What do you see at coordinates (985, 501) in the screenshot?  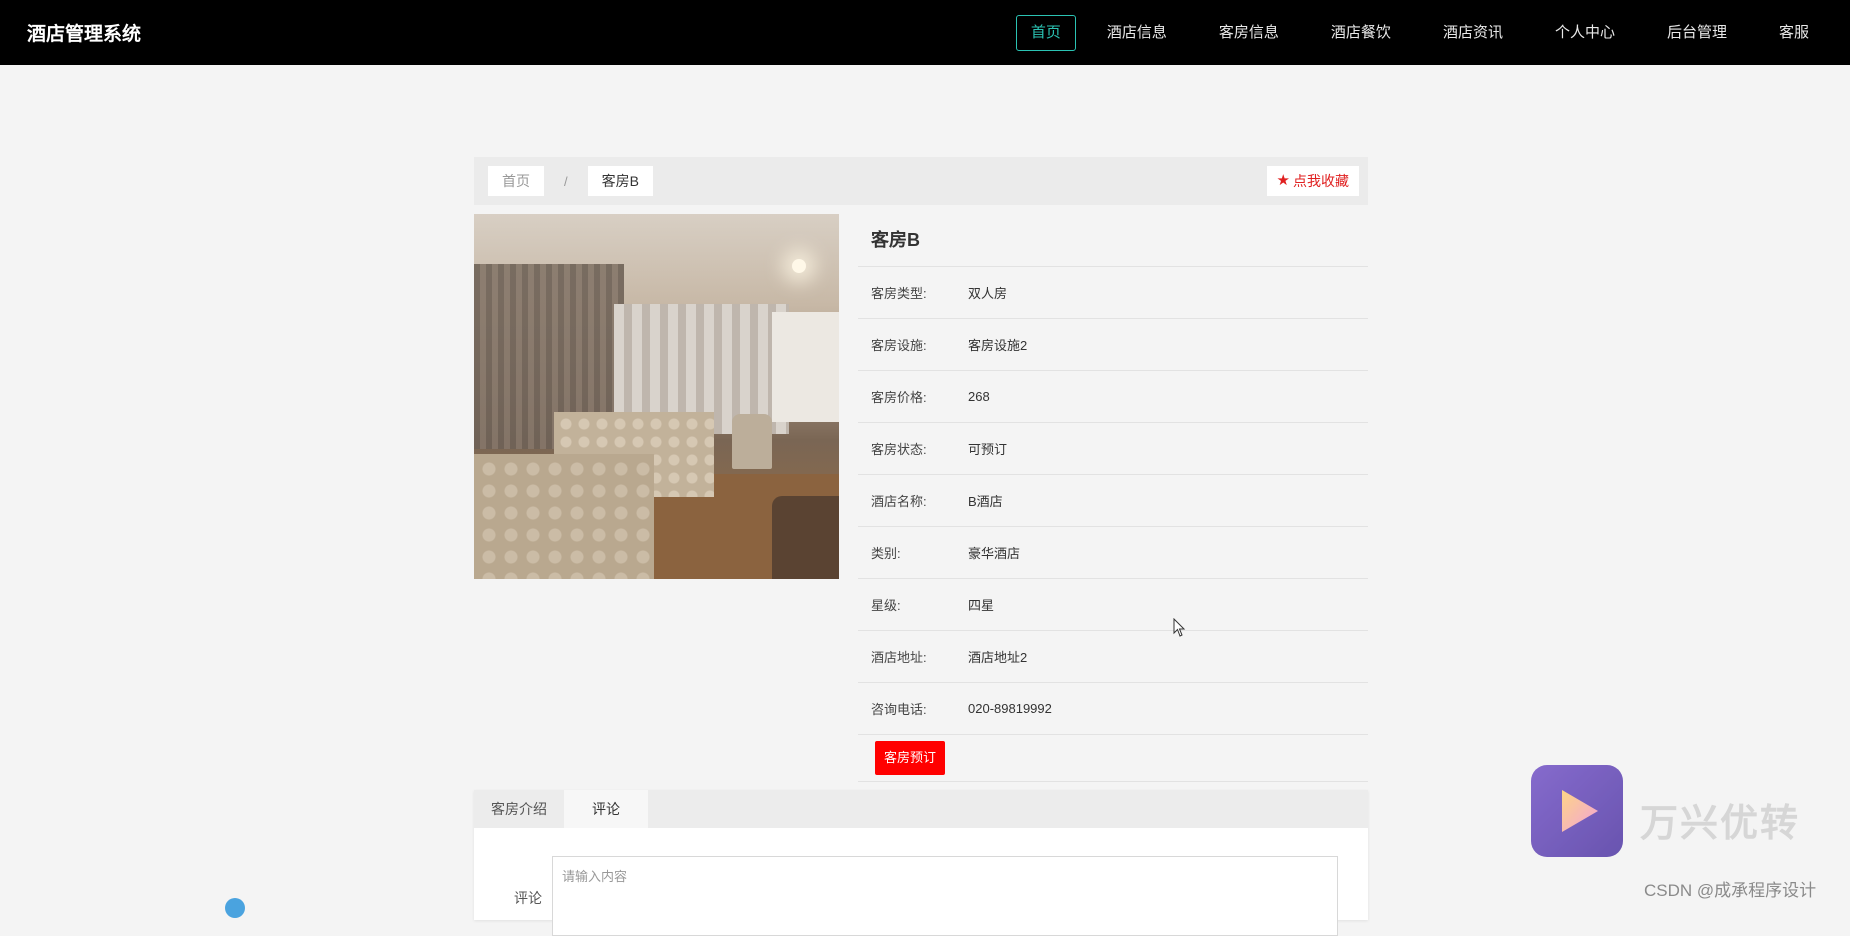 I see `field-value: B酒店` at bounding box center [985, 501].